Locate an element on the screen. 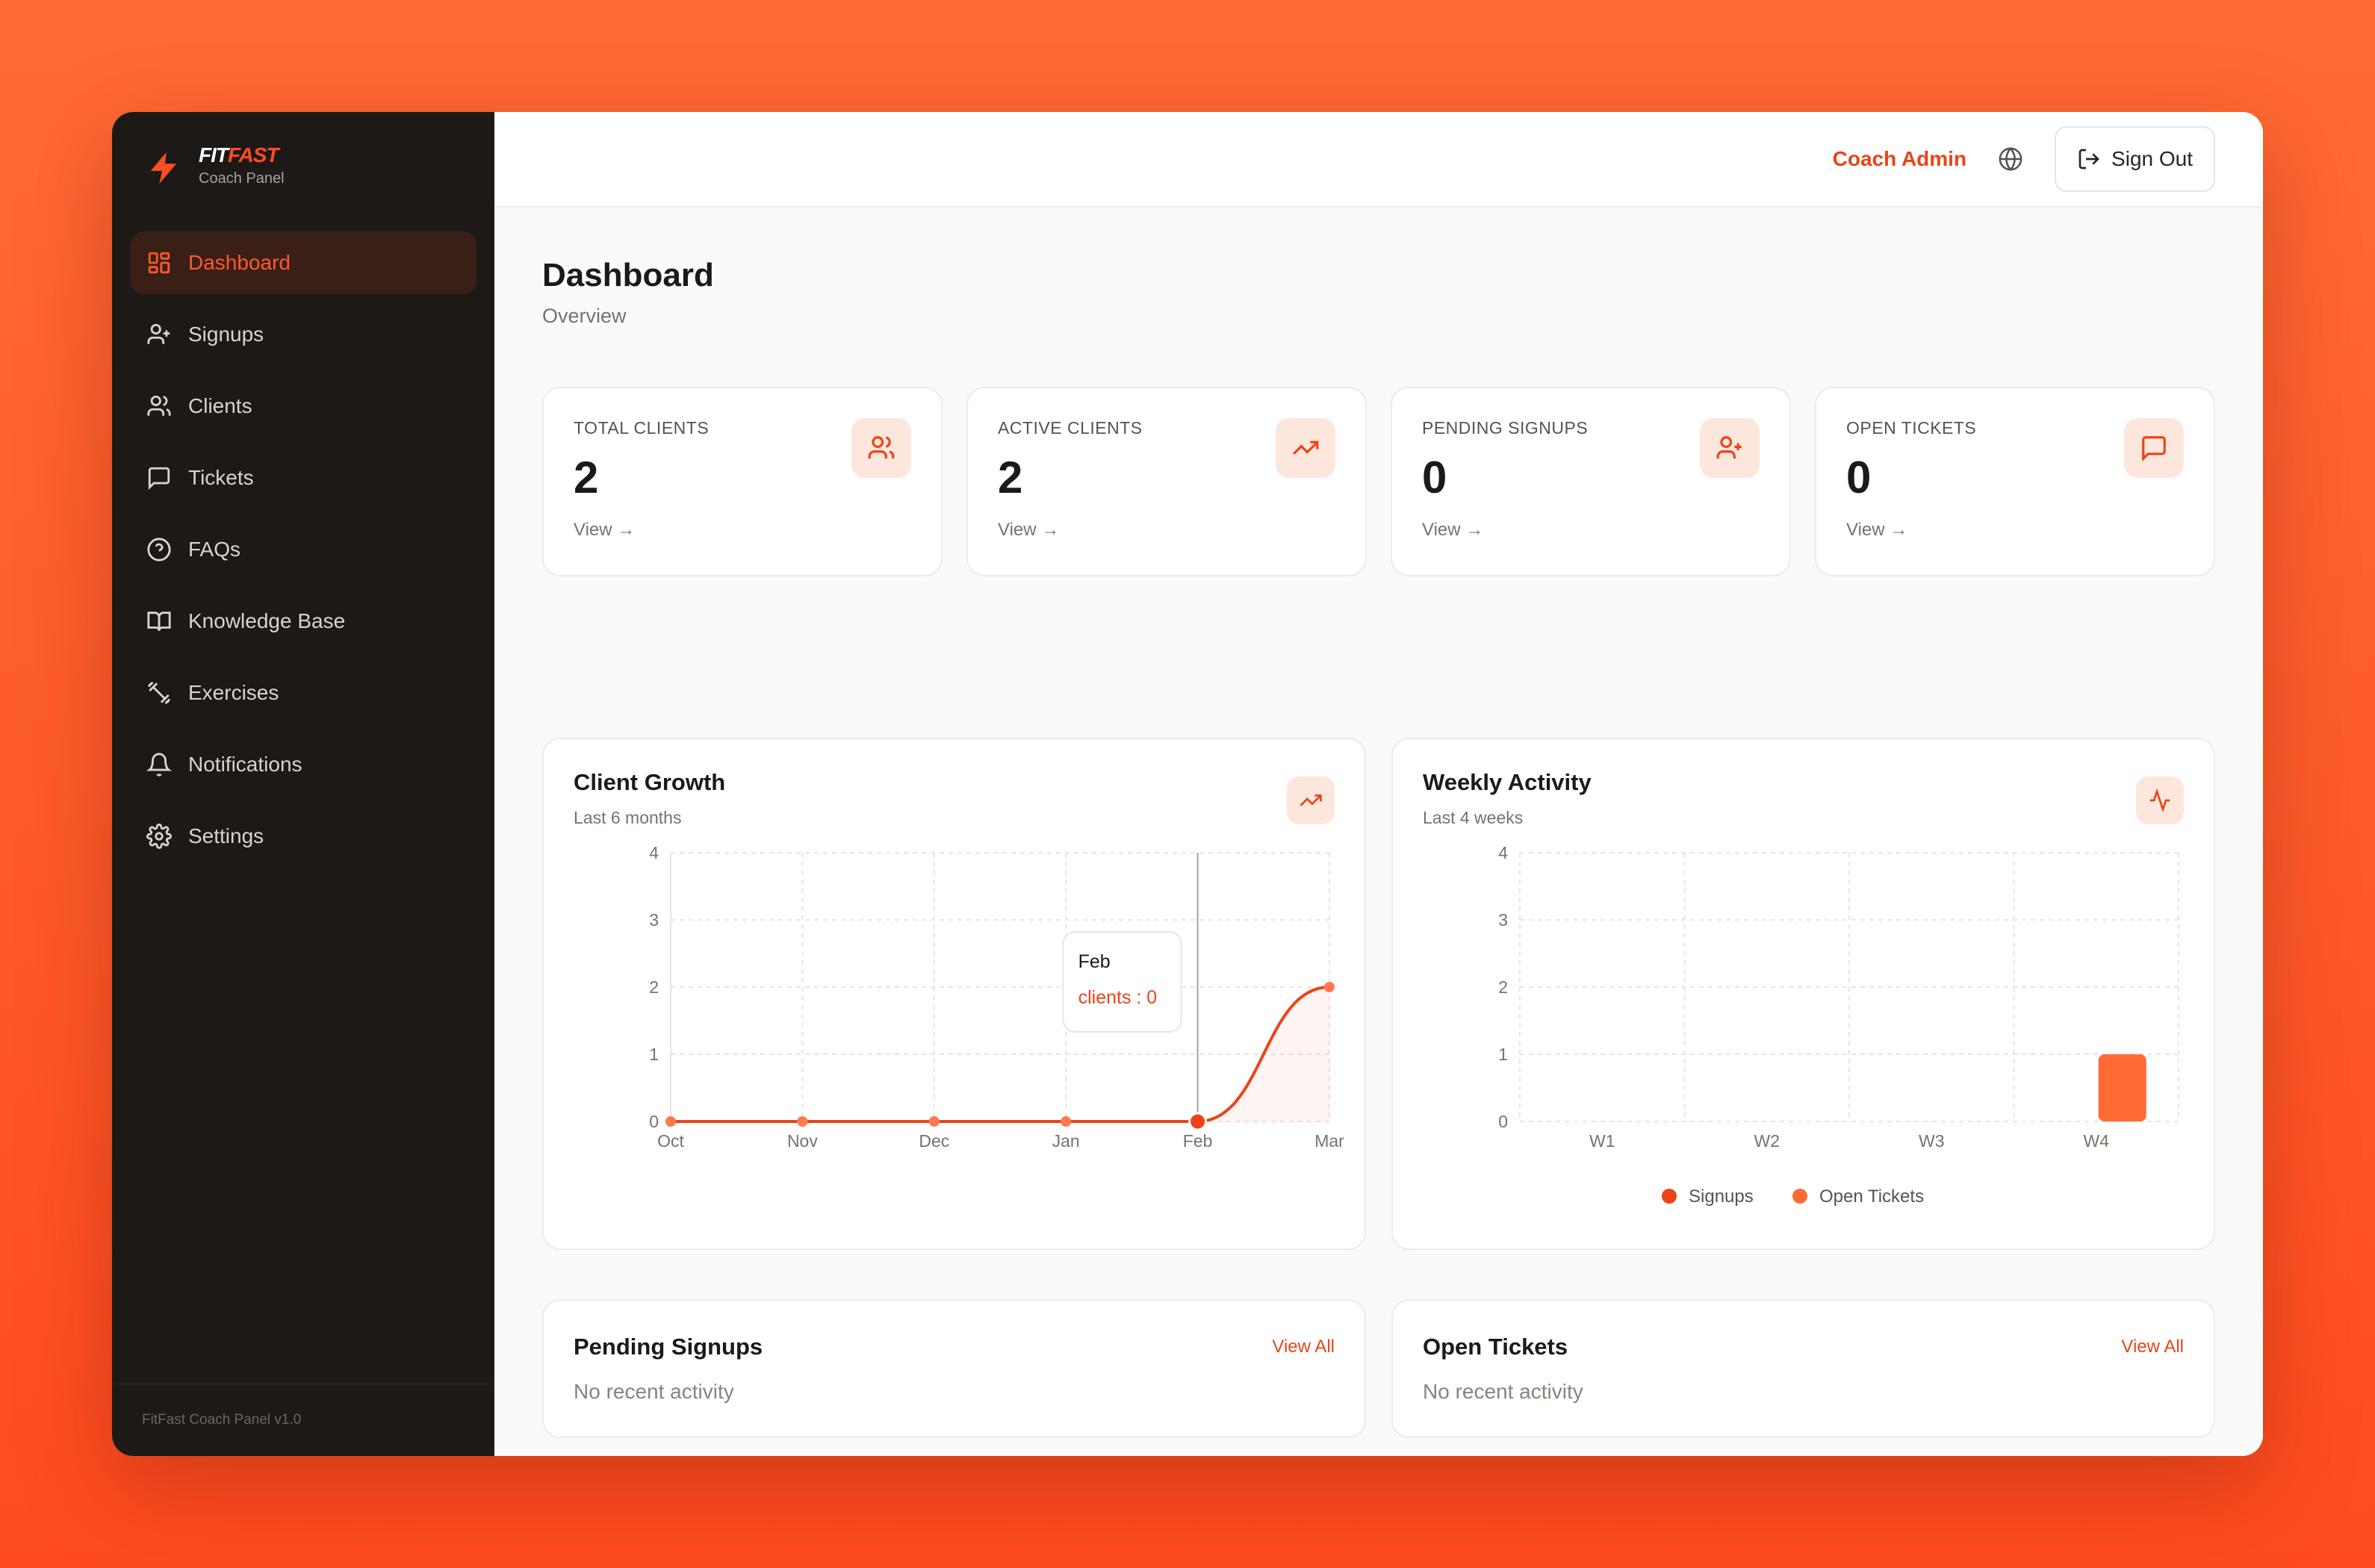  sign-out-button: Sign Out is located at coordinates (2135, 159).